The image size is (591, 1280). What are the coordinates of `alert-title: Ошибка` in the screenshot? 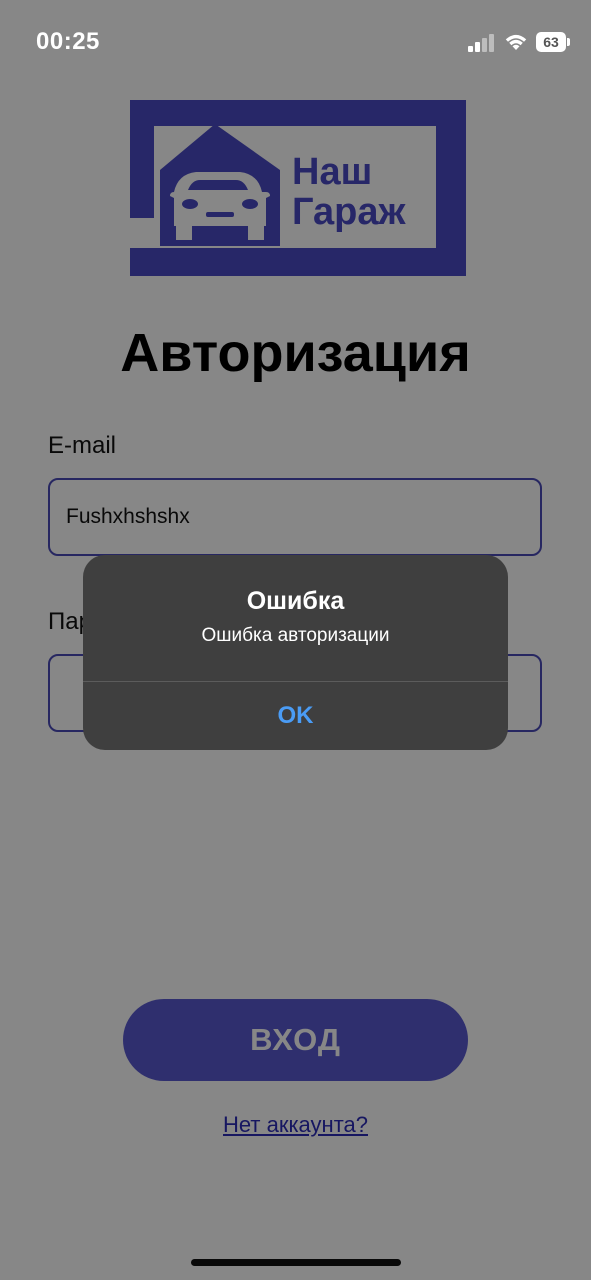 It's located at (295, 601).